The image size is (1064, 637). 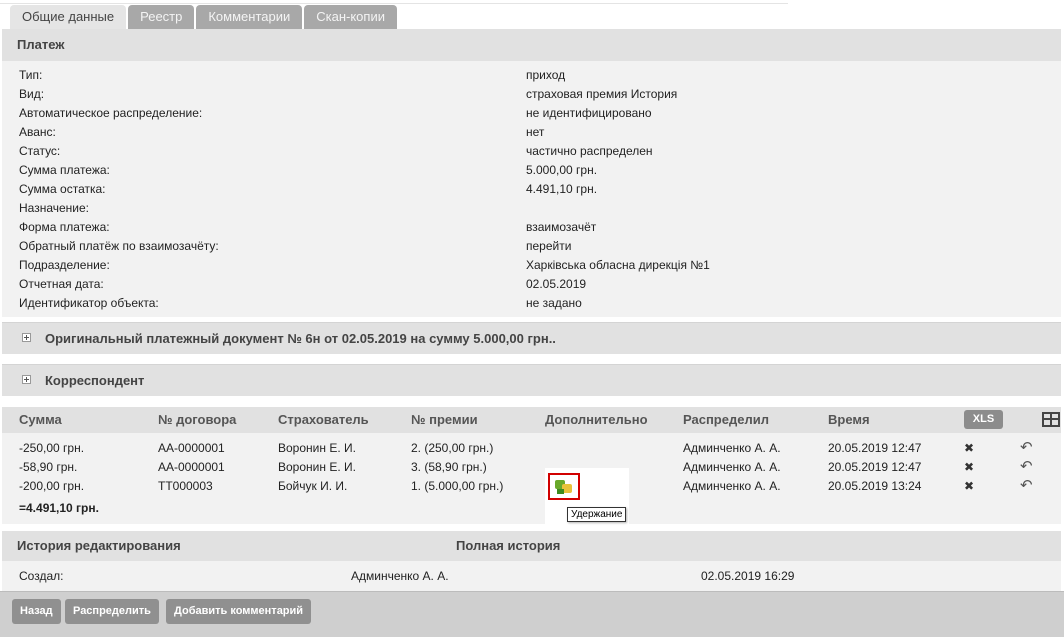 What do you see at coordinates (54, 208) in the screenshot?
I see `field-label: Назначение:` at bounding box center [54, 208].